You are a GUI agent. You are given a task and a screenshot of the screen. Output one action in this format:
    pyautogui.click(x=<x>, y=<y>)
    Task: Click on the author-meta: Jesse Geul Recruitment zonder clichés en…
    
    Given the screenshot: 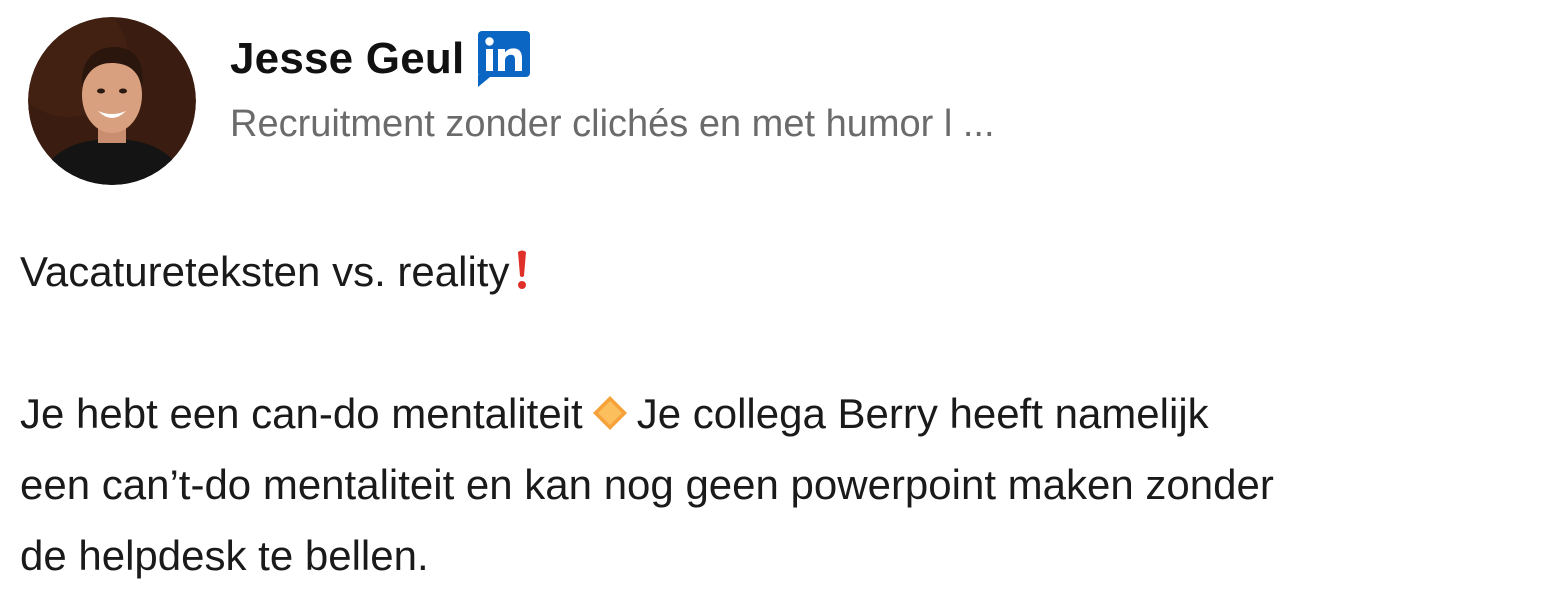 What is the action you would take?
    pyautogui.click(x=730, y=86)
    